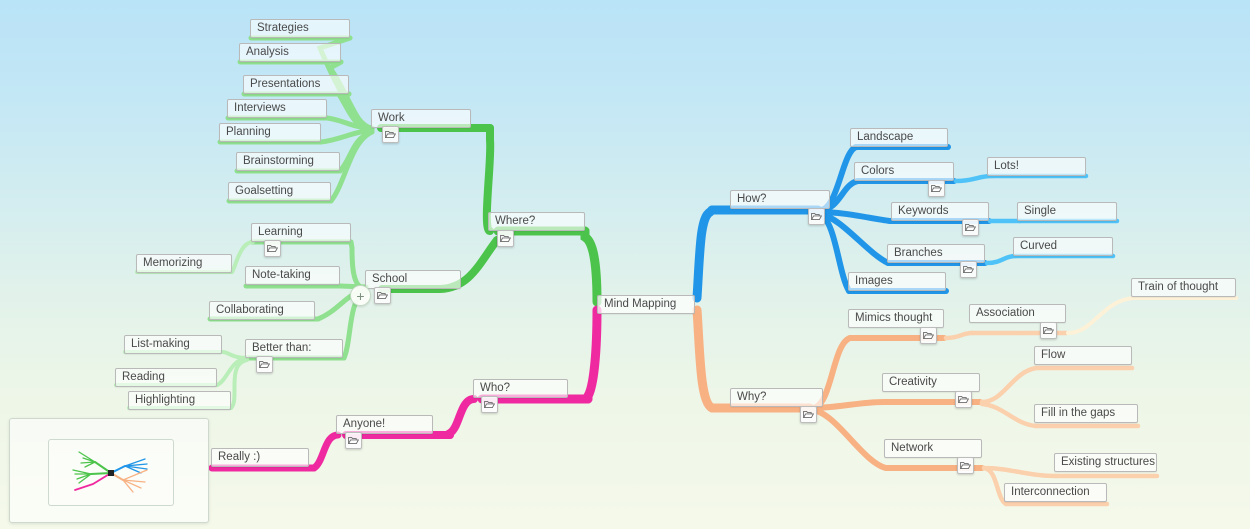 Image resolution: width=1250 pixels, height=529 pixels. I want to click on collapse-toggle-network, so click(965, 465).